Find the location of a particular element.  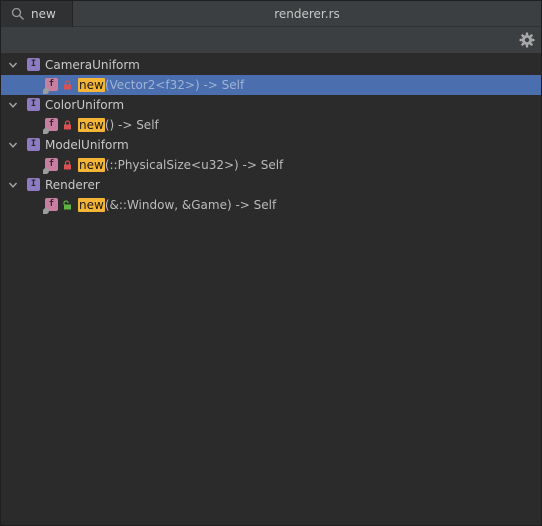

method-signature: () -> Self is located at coordinates (131, 125).